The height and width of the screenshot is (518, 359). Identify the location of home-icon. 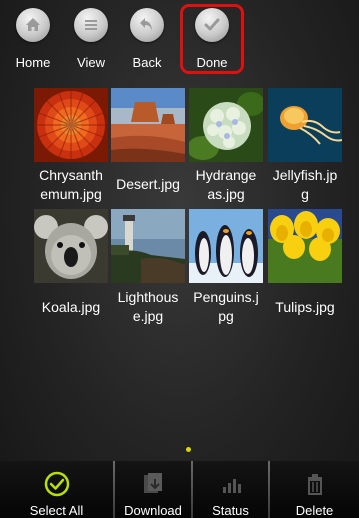
(33, 25).